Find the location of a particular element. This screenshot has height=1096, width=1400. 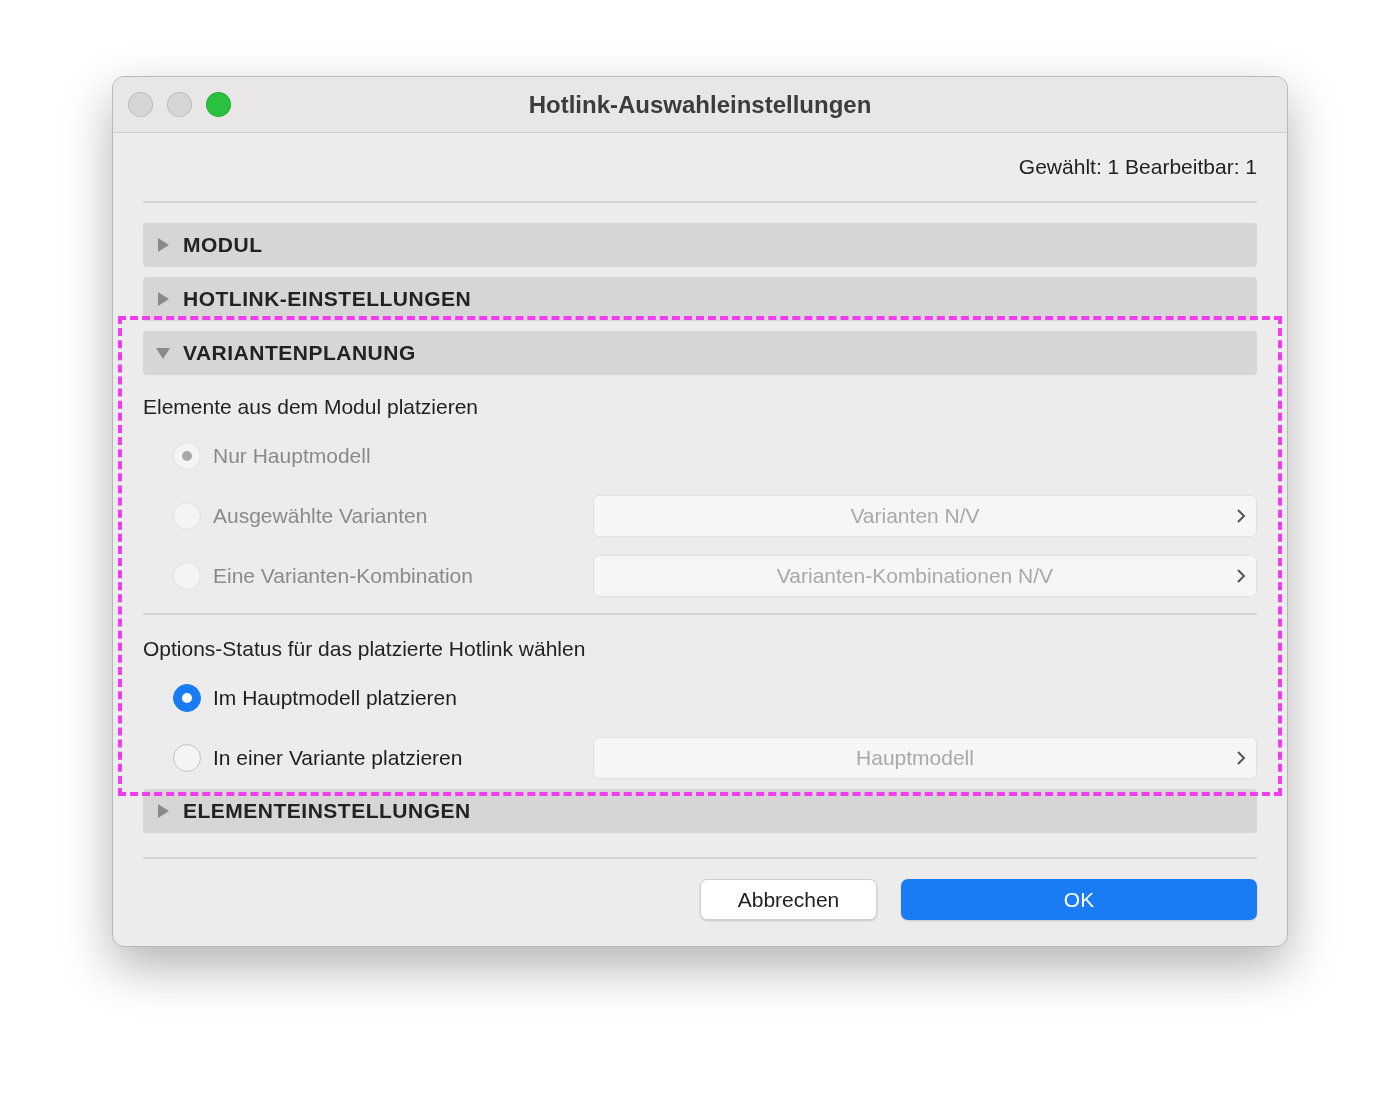

ok-button: OK is located at coordinates (1079, 899).